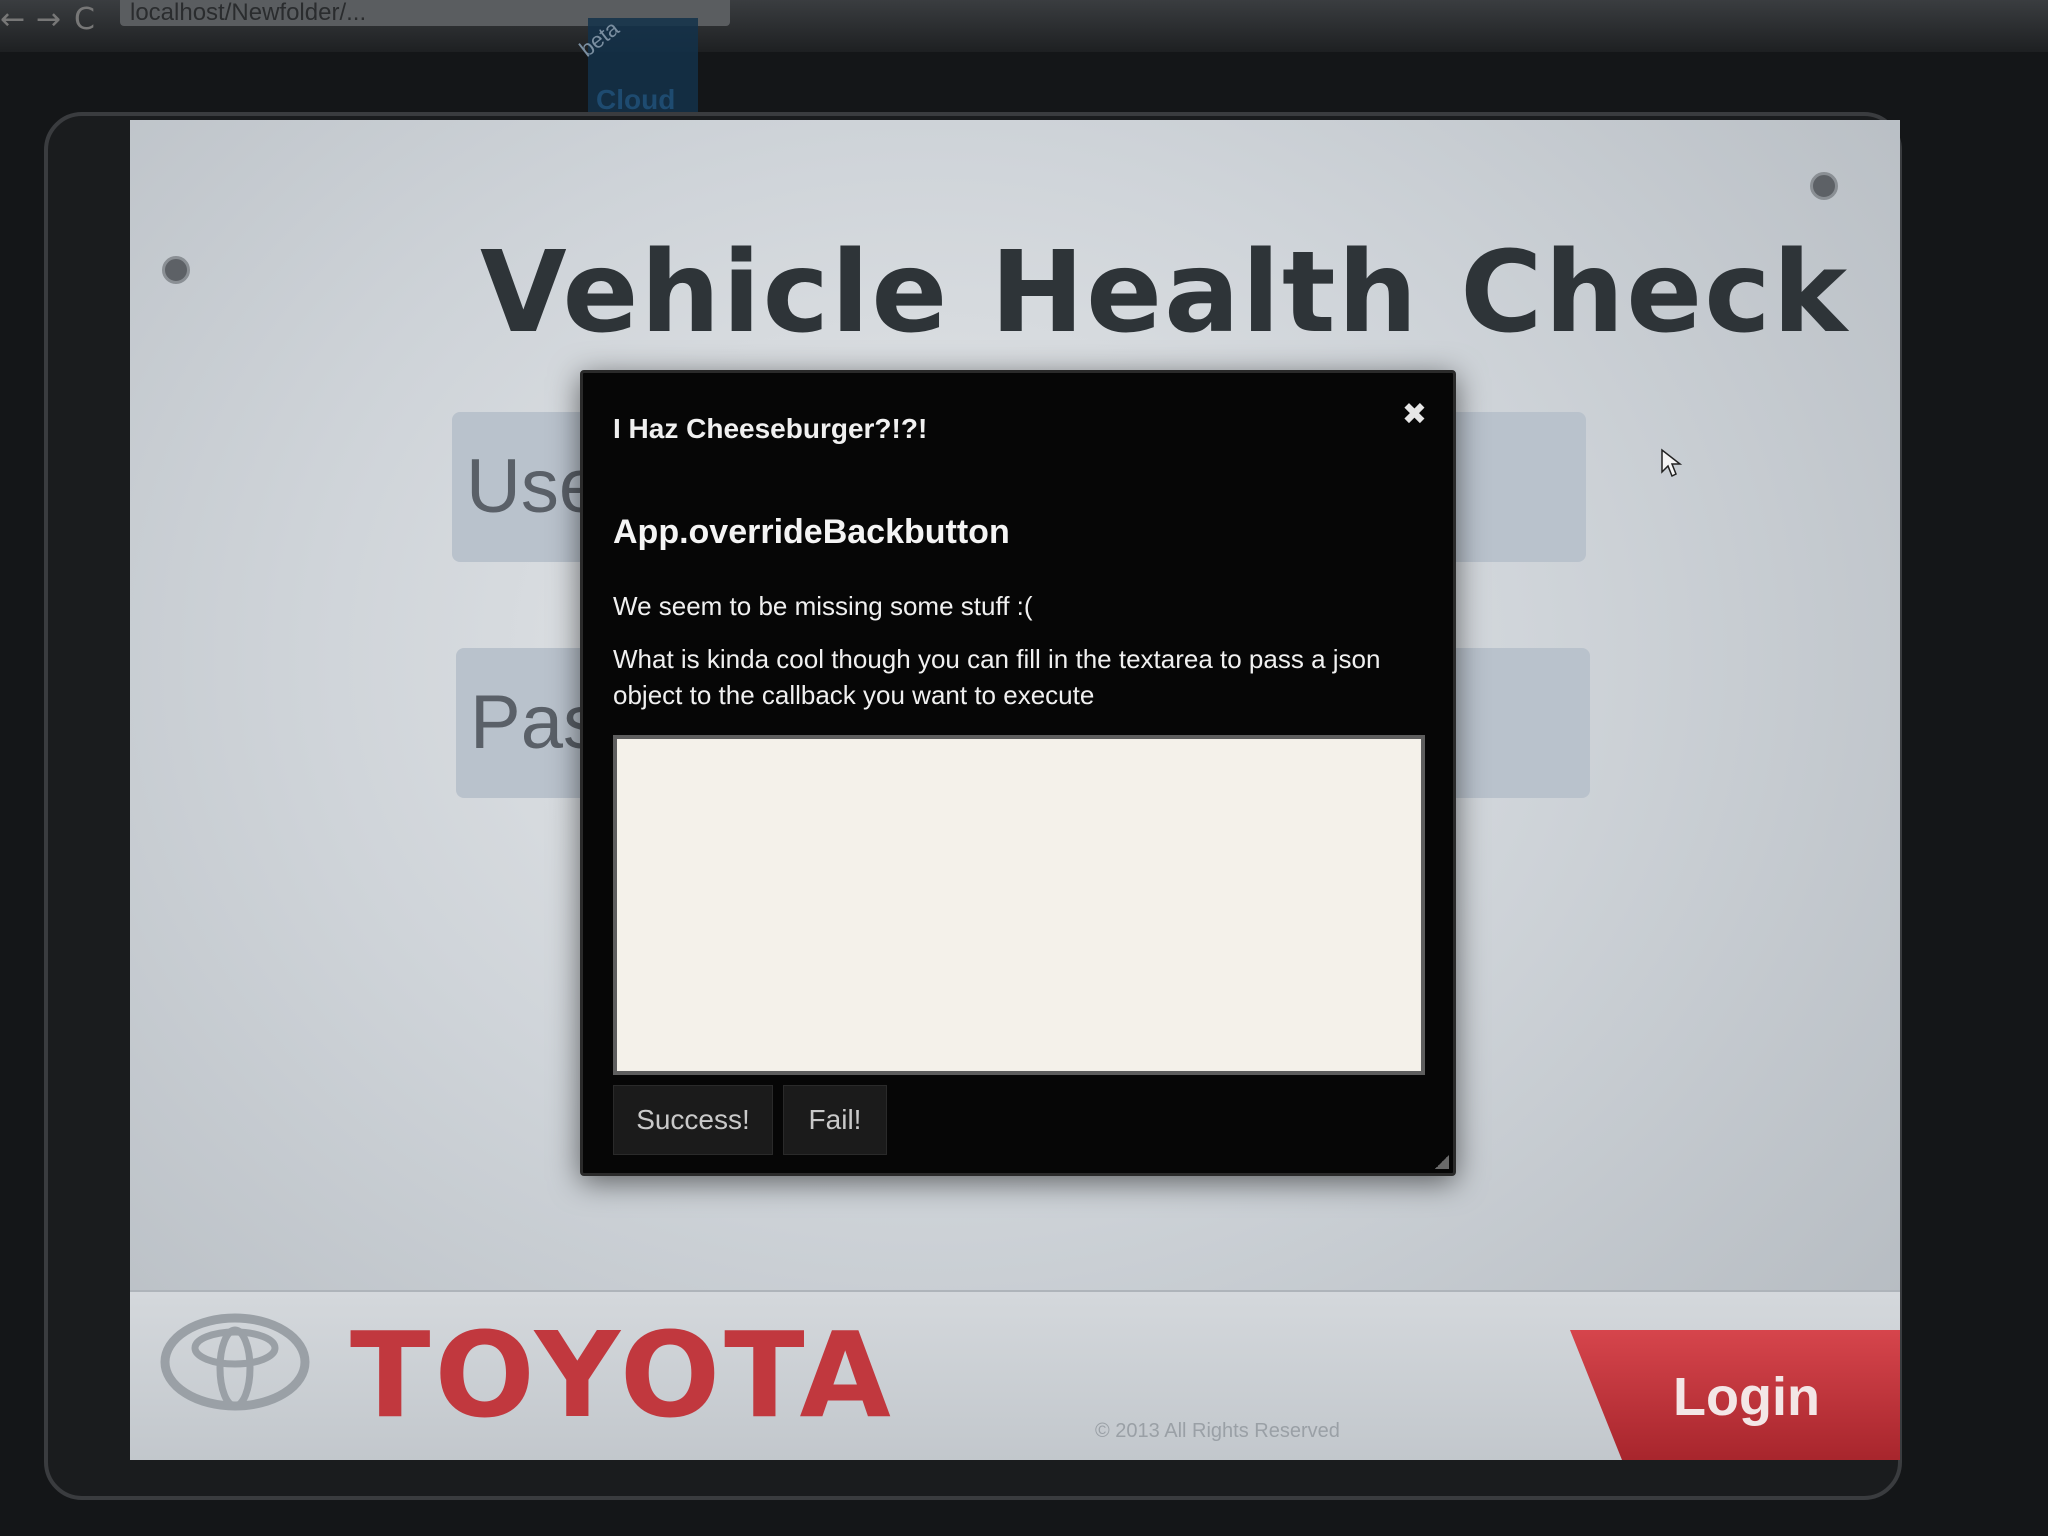 The width and height of the screenshot is (2048, 1536). What do you see at coordinates (823, 606) in the screenshot?
I see `modal-message: We seem to be missing some stuff :(` at bounding box center [823, 606].